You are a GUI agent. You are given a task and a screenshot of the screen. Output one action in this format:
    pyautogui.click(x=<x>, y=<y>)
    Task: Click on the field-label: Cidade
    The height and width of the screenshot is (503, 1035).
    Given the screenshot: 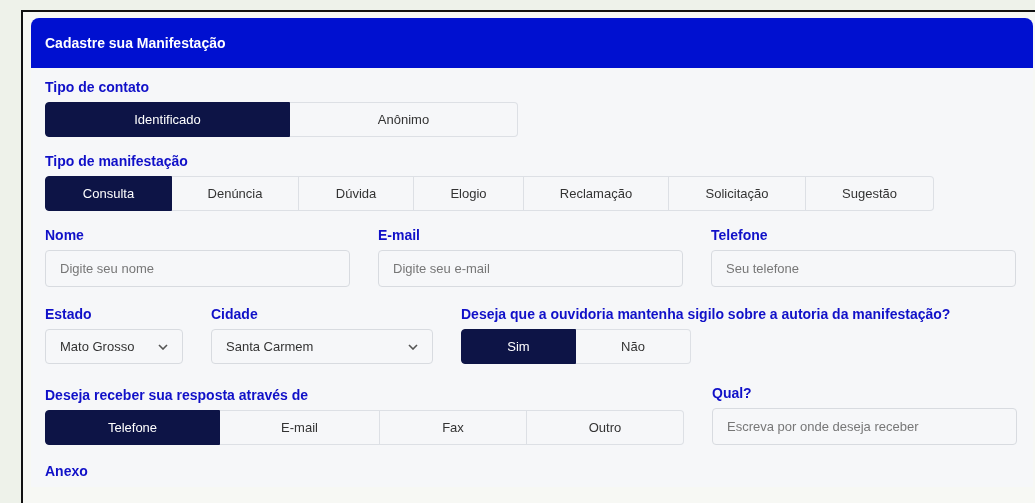 What is the action you would take?
    pyautogui.click(x=235, y=314)
    